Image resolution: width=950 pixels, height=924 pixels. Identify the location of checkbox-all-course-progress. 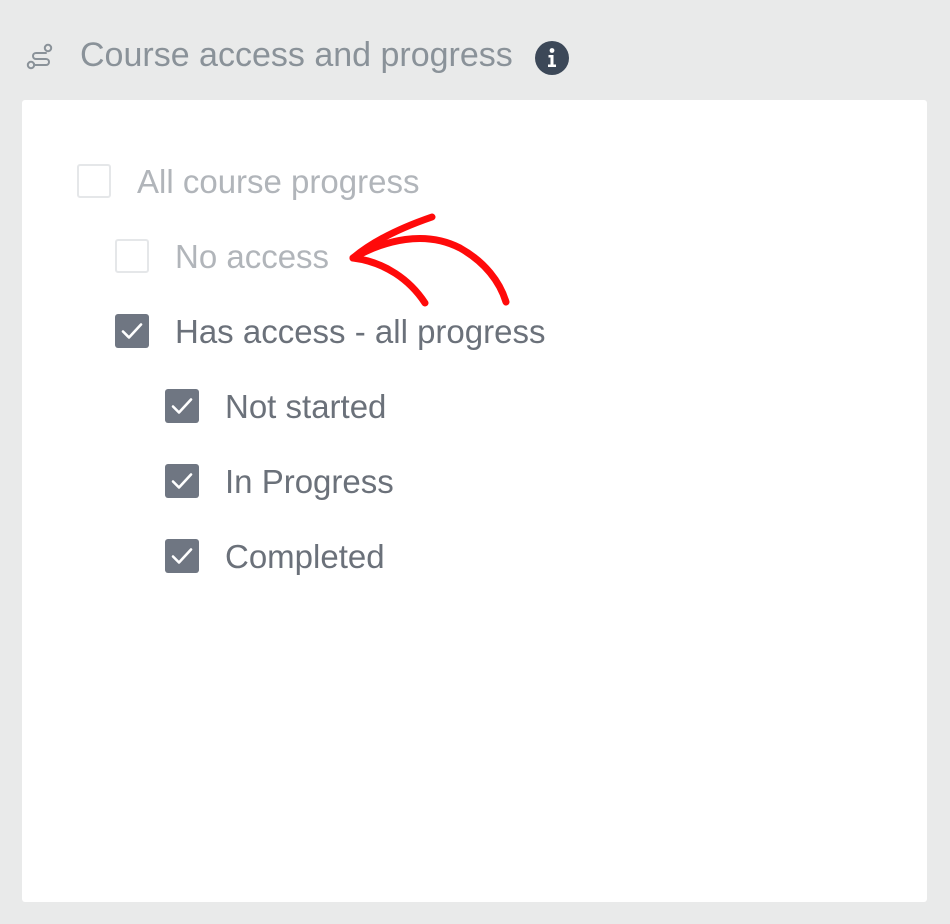
(94, 181).